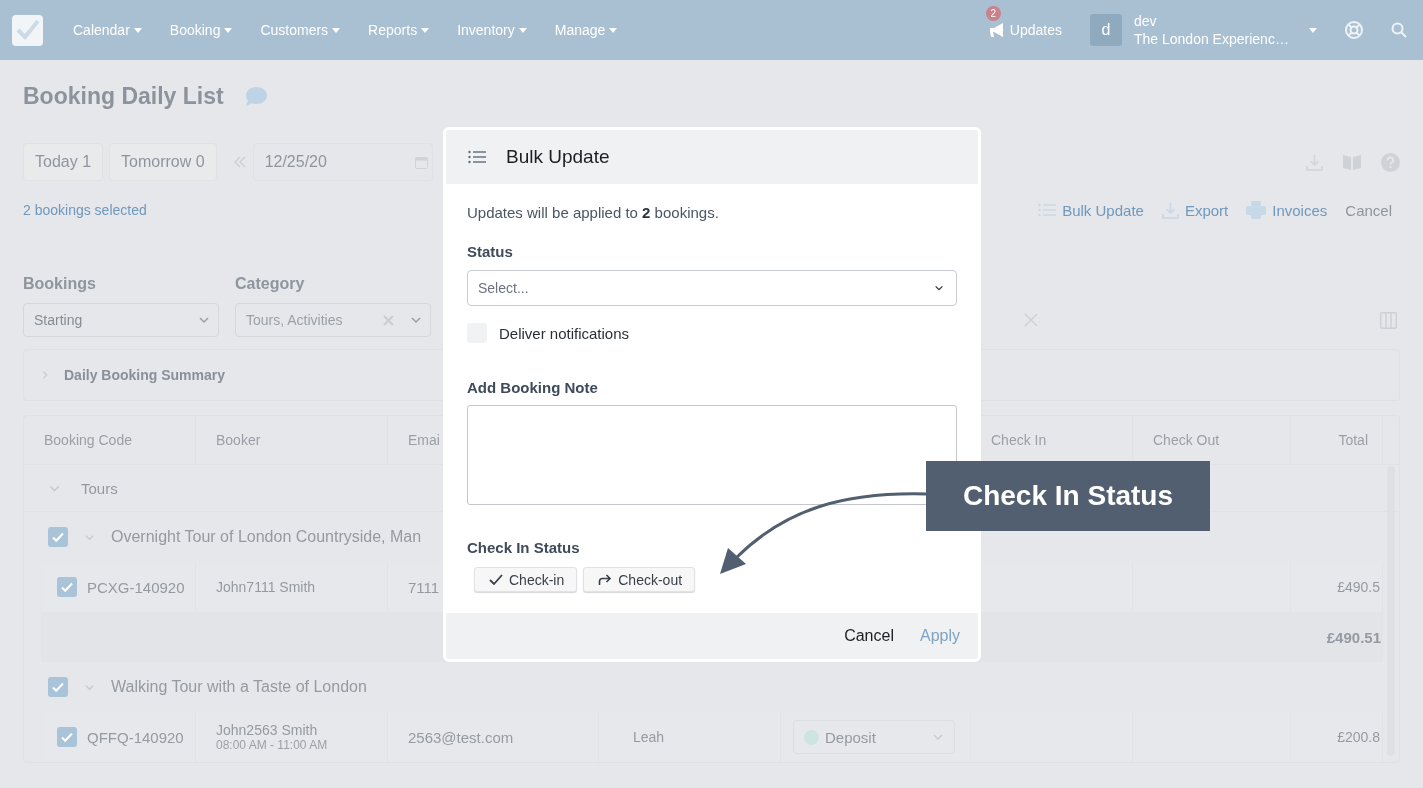  Describe the element at coordinates (564, 333) in the screenshot. I see `checkbox-label: Deliver notifications` at that location.